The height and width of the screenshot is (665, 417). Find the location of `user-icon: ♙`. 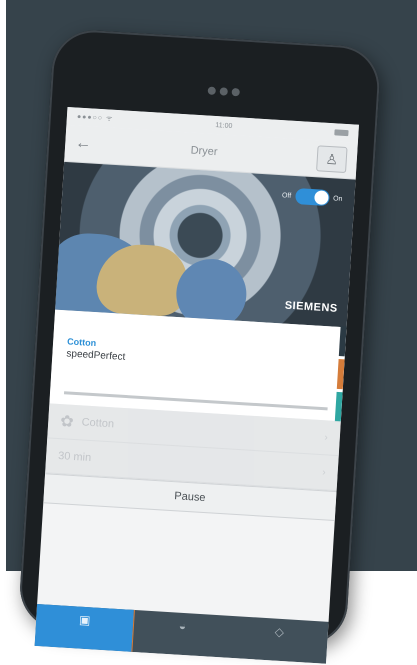

user-icon: ♙ is located at coordinates (332, 159).